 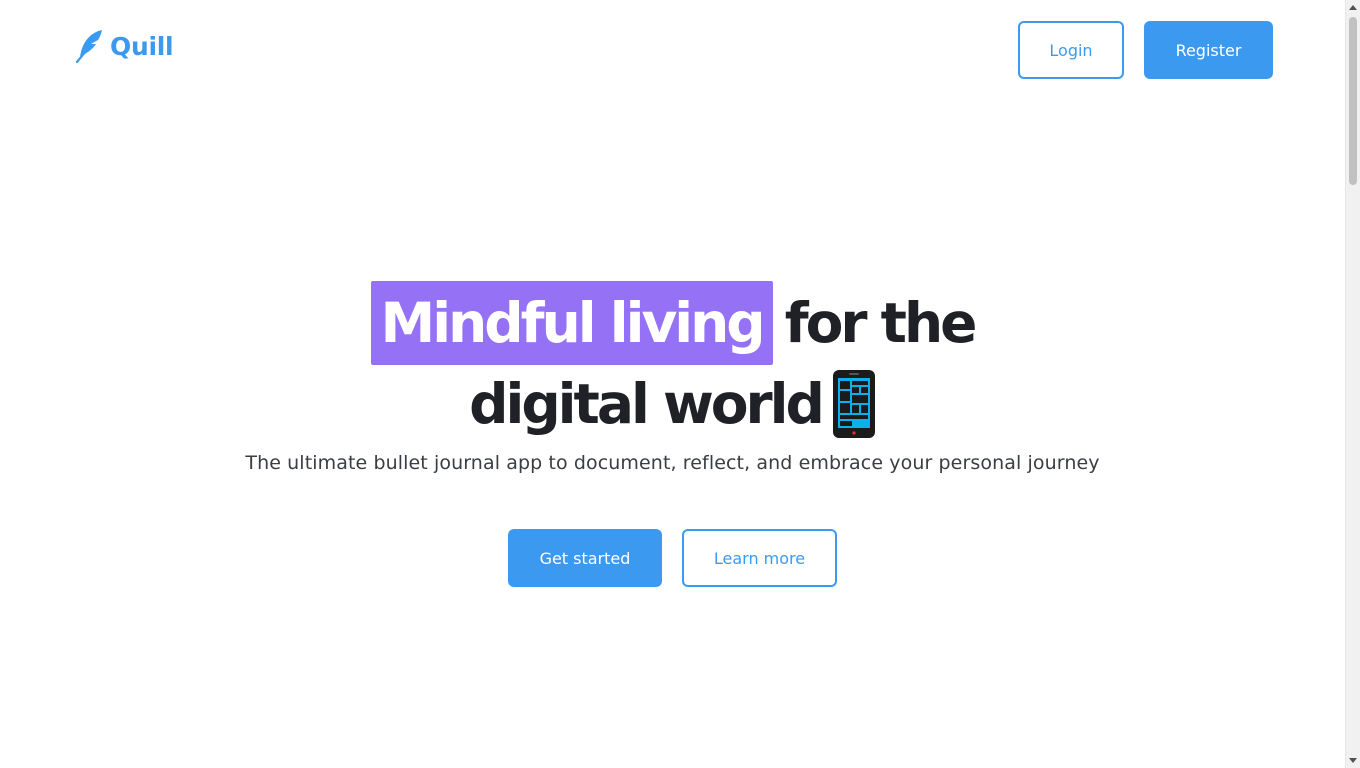 I want to click on get-started-button: Get started, so click(x=585, y=558).